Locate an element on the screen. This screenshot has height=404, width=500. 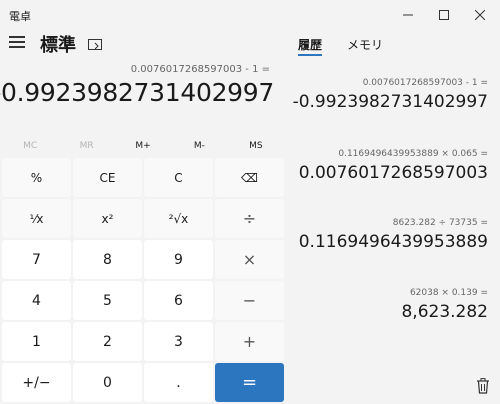
digit-6-key: 6 is located at coordinates (178, 300).